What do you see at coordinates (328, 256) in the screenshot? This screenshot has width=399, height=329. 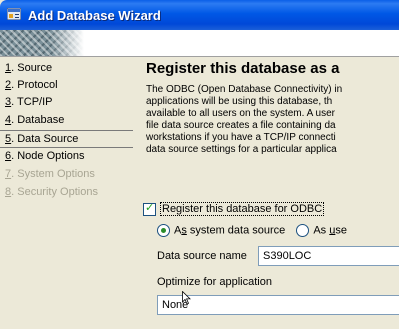 I see `data-source-name-field: S390LOC` at bounding box center [328, 256].